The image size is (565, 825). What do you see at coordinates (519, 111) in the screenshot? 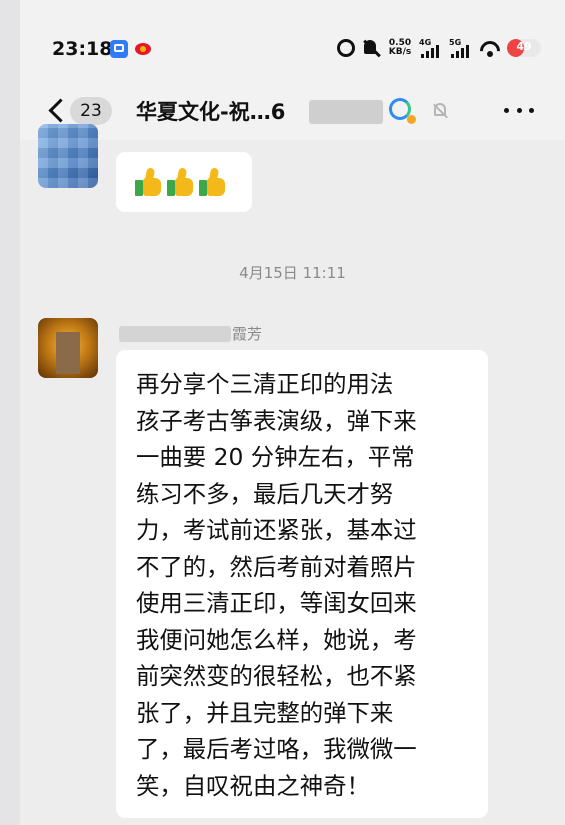
I see `more-icon` at bounding box center [519, 111].